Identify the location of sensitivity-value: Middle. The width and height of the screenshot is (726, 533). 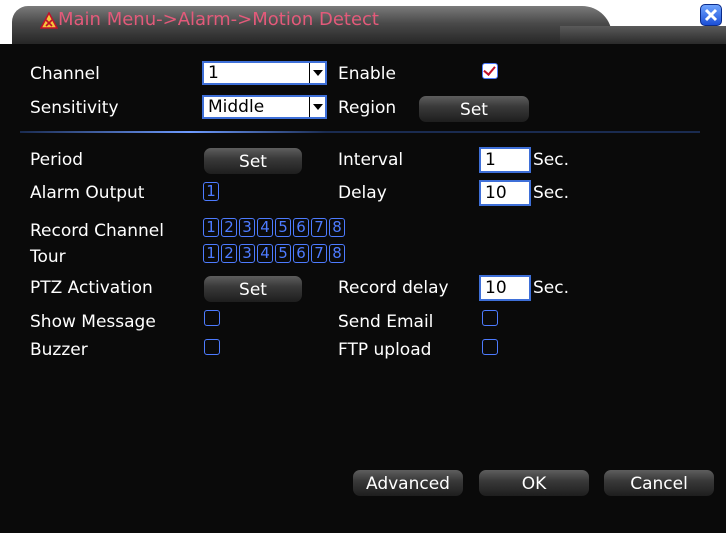
(236, 107).